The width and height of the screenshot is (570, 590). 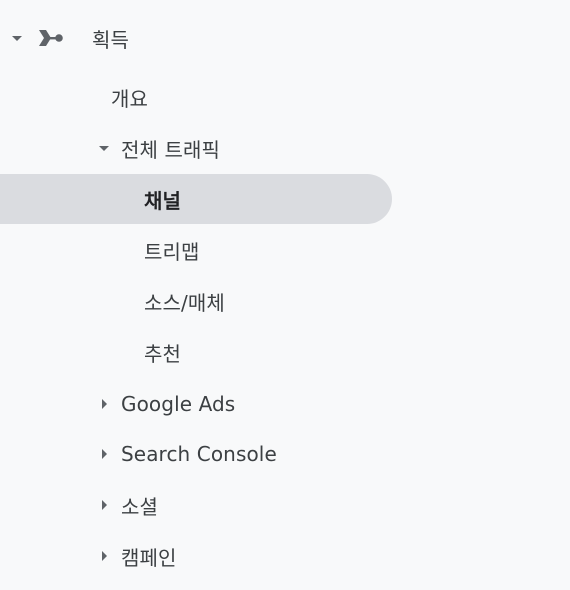 I want to click on nav-section-acquisition: 획득, so click(x=150, y=38).